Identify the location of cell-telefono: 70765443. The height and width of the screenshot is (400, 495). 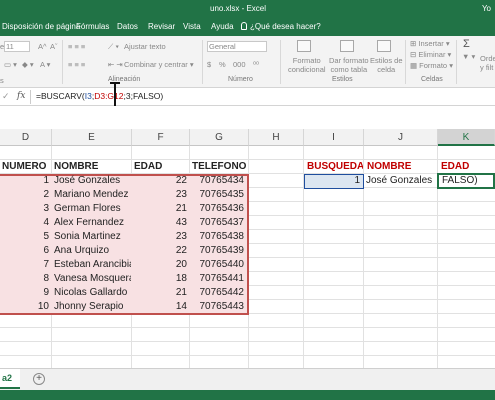
(218, 307).